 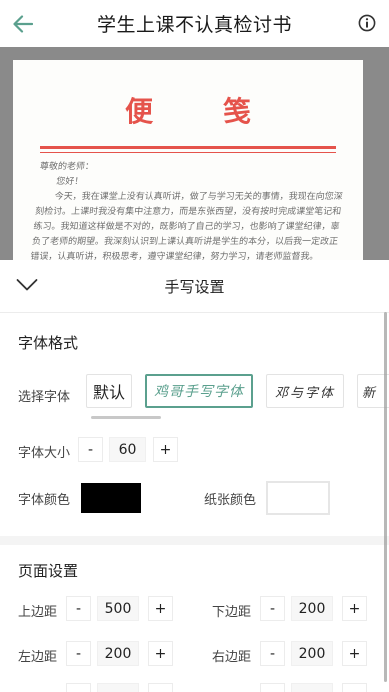 I want to click on font-scroll-indicator, so click(x=126, y=417).